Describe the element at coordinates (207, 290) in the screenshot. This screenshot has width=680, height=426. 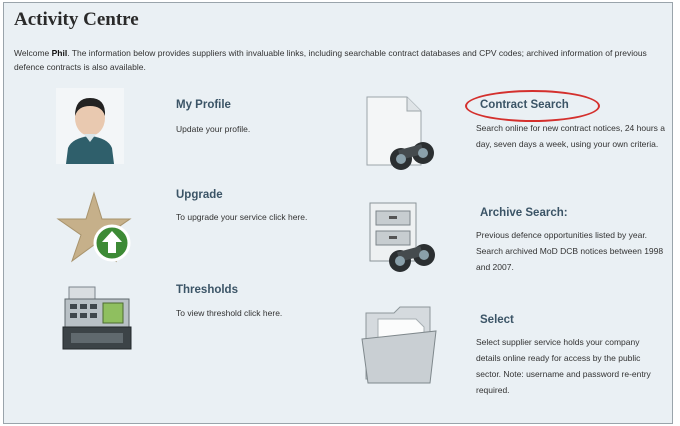
I see `thresholds-link: Thresholds` at that location.